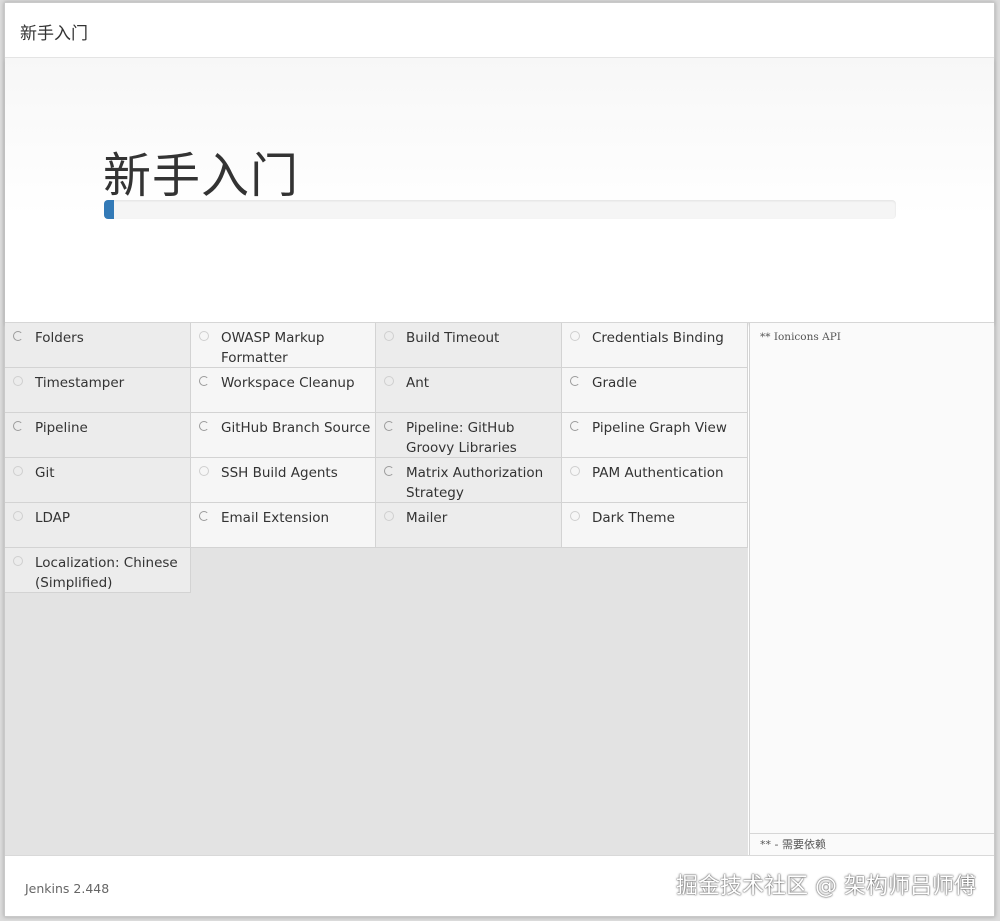  Describe the element at coordinates (659, 428) in the screenshot. I see `plugin-name: Pipeline Graph View` at that location.